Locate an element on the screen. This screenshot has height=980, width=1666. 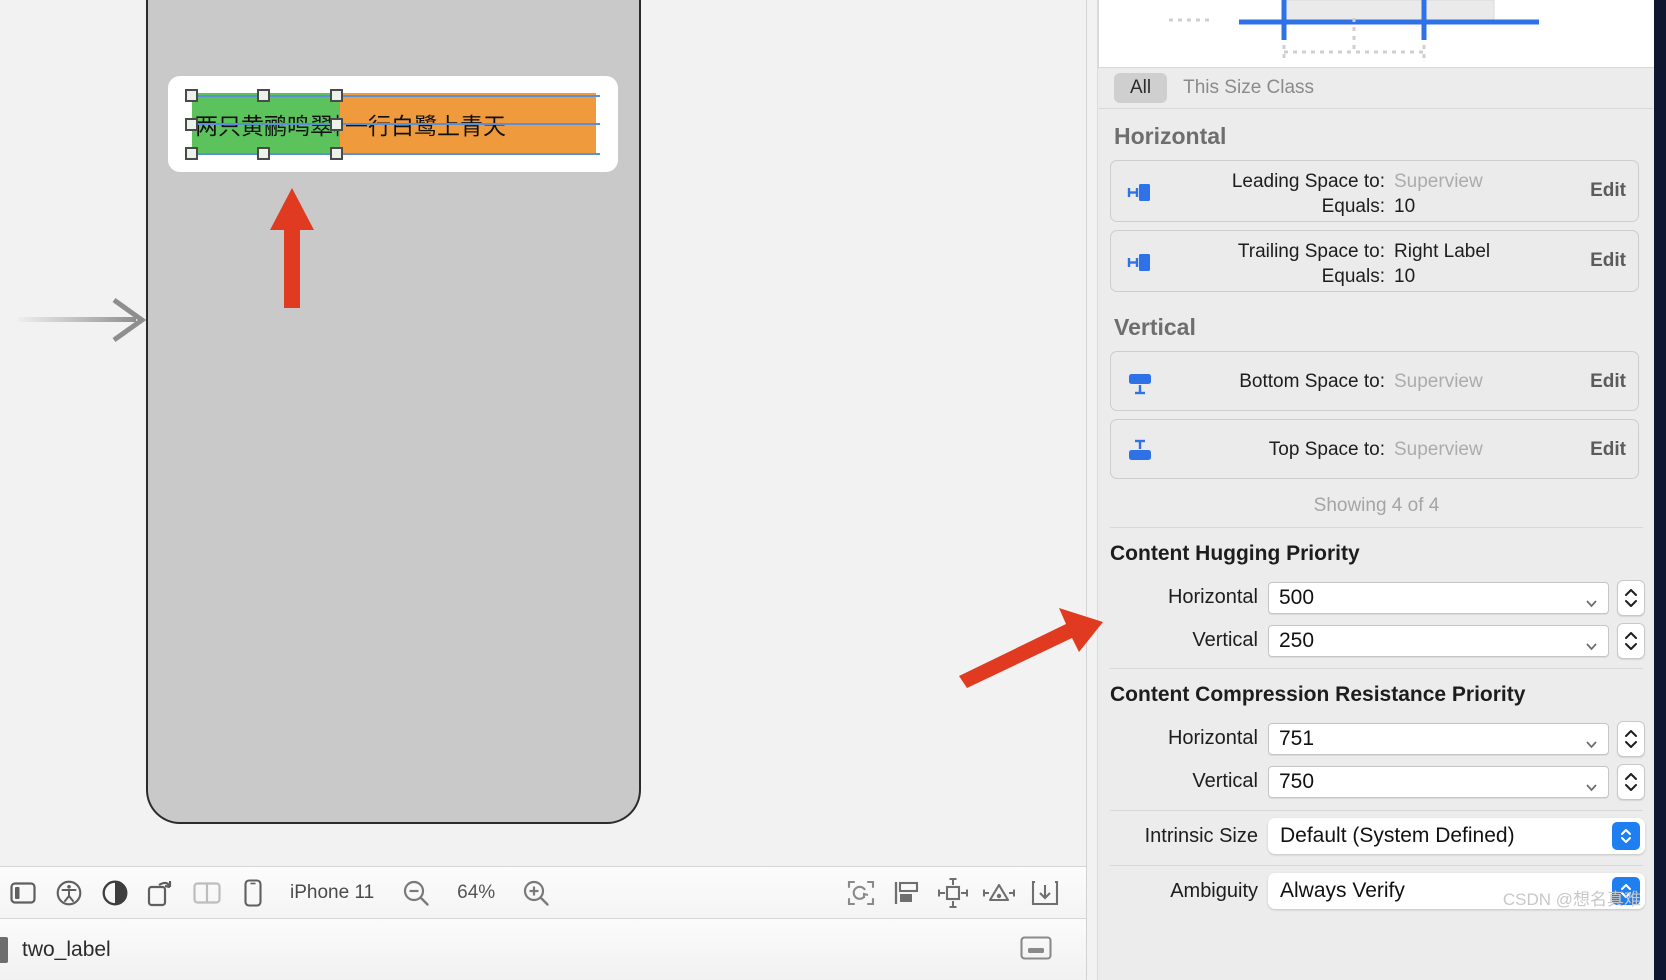
constraint-guide-middle is located at coordinates (394, 124).